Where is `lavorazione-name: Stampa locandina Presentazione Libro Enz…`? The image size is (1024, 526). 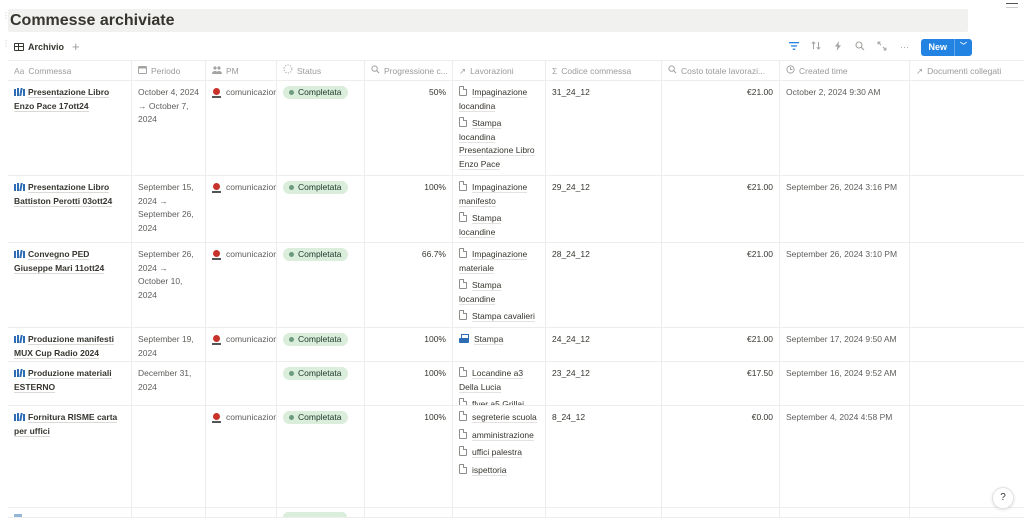 lavorazione-name: Stampa locandina Presentazione Libro Enz… is located at coordinates (497, 144).